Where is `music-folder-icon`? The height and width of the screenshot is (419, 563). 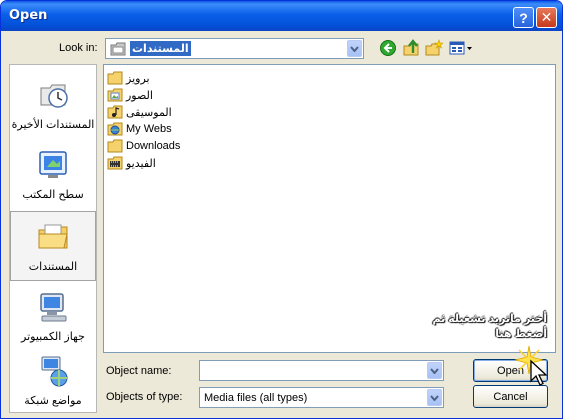
music-folder-icon is located at coordinates (115, 112).